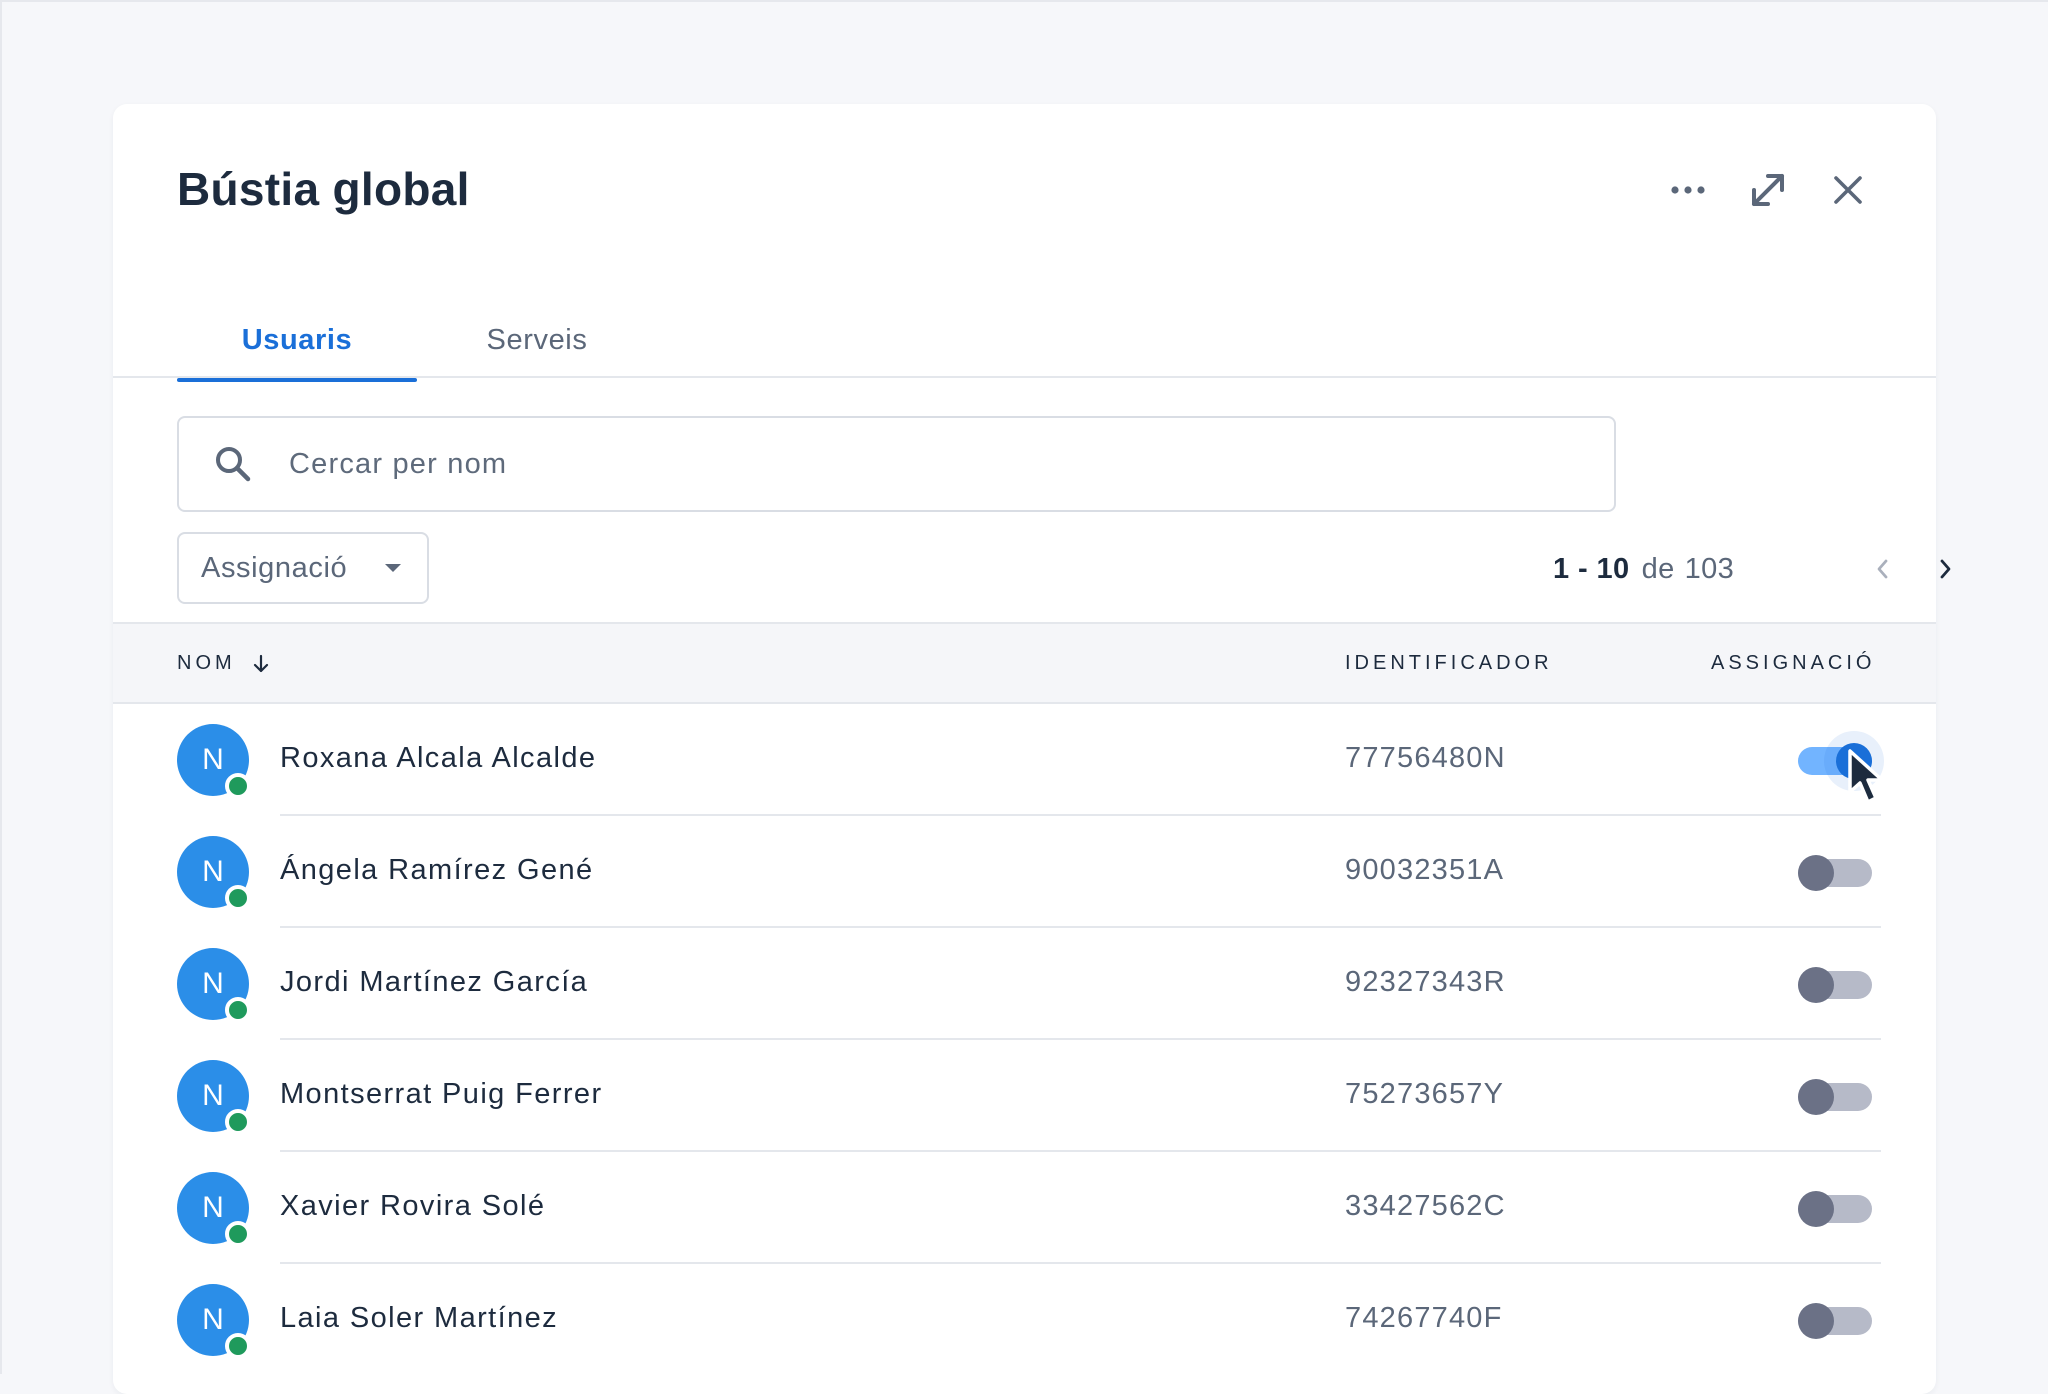 This screenshot has height=1394, width=2048. Describe the element at coordinates (1024, 984) in the screenshot. I see `table-row: N Jordi Martínez García 92327343R` at that location.